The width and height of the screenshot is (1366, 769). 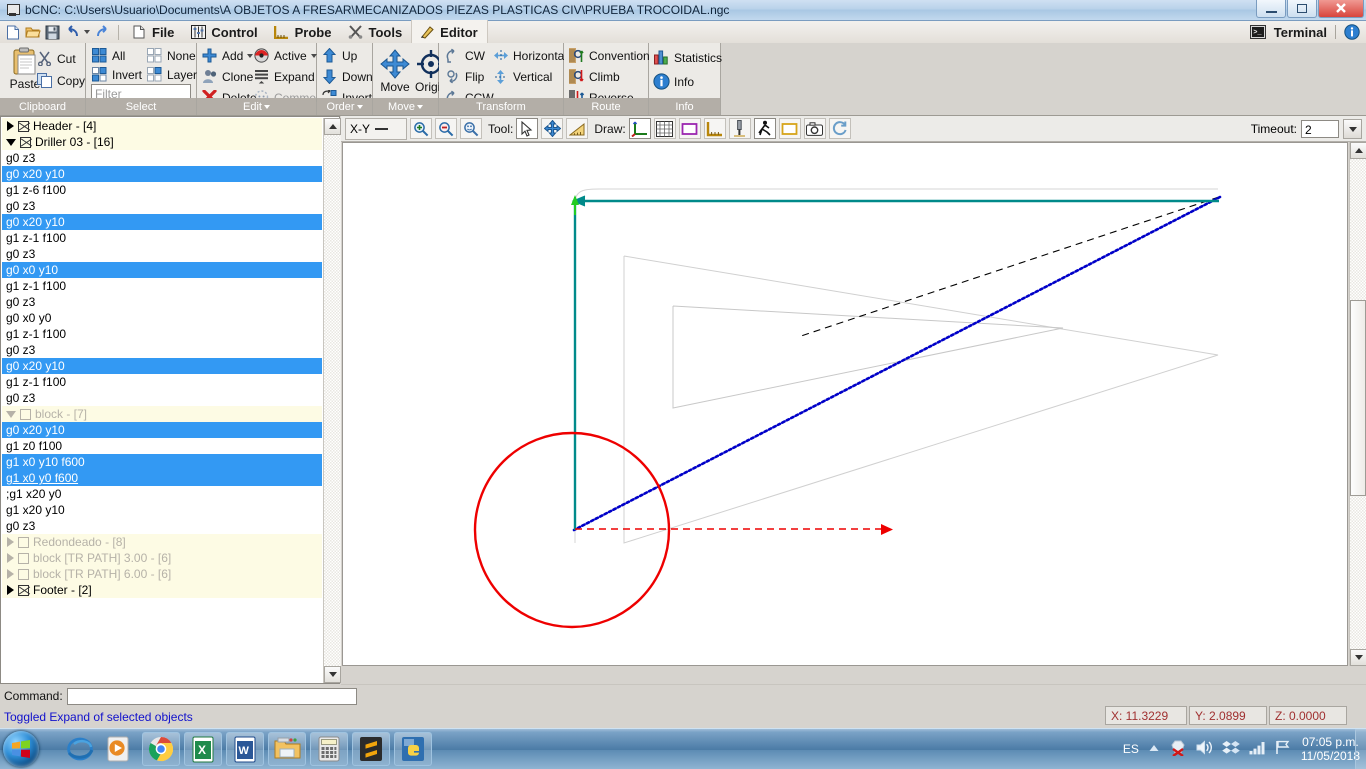 I want to click on tray-volume-icon, so click(x=1204, y=749).